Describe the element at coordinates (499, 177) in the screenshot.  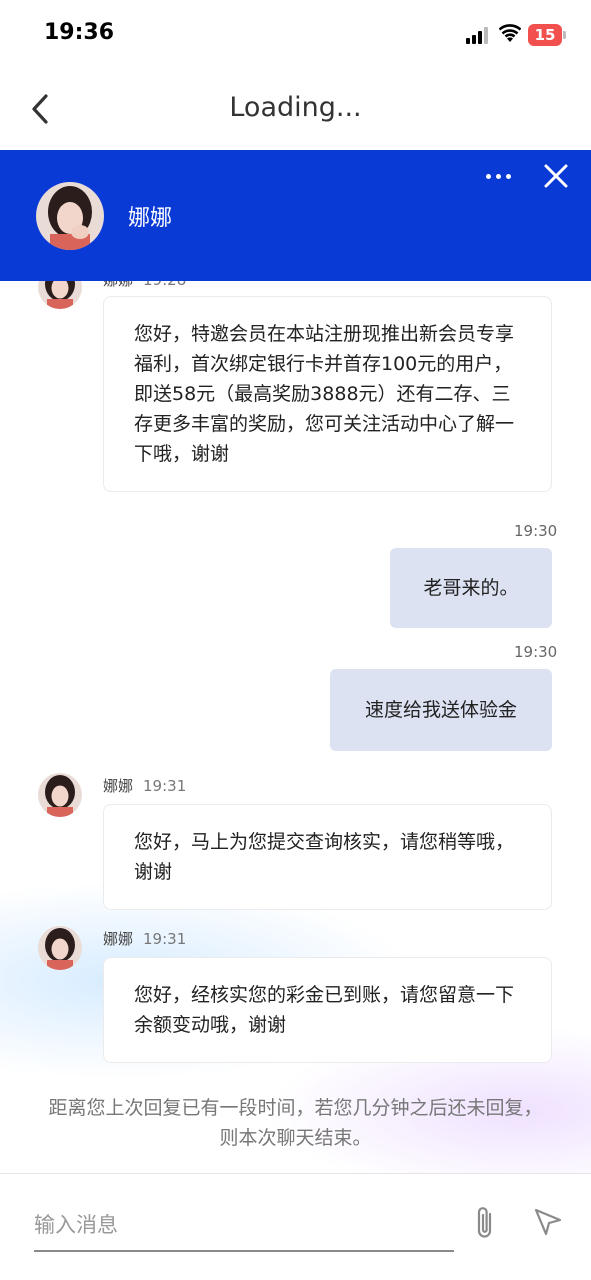
I see `more-icon` at that location.